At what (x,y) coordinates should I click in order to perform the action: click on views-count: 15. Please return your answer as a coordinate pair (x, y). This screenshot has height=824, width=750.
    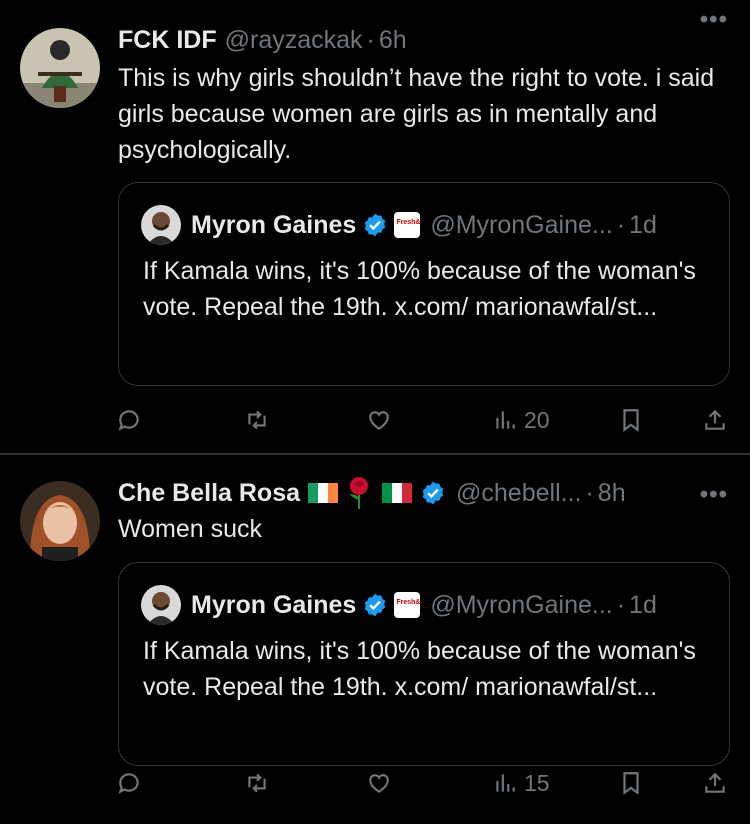
    Looking at the image, I should click on (537, 782).